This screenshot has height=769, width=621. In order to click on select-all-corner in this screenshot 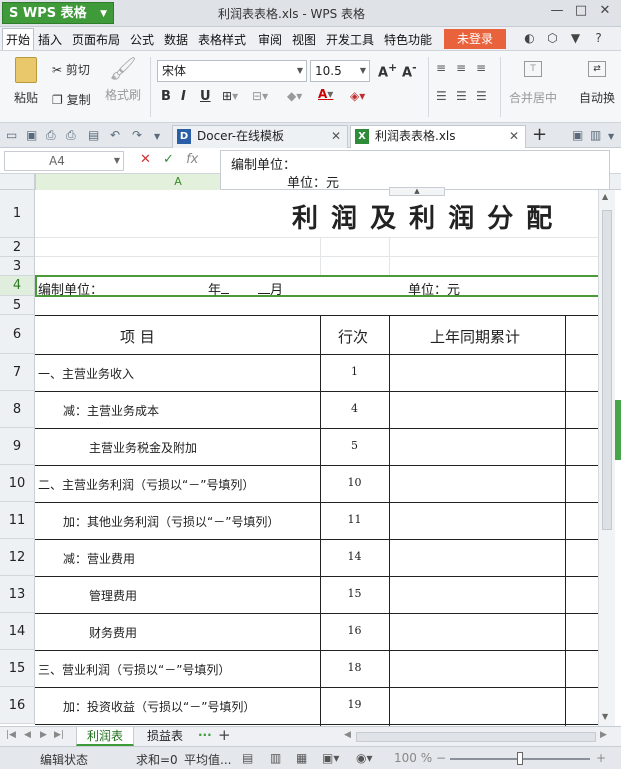, I will do `click(17, 182)`.